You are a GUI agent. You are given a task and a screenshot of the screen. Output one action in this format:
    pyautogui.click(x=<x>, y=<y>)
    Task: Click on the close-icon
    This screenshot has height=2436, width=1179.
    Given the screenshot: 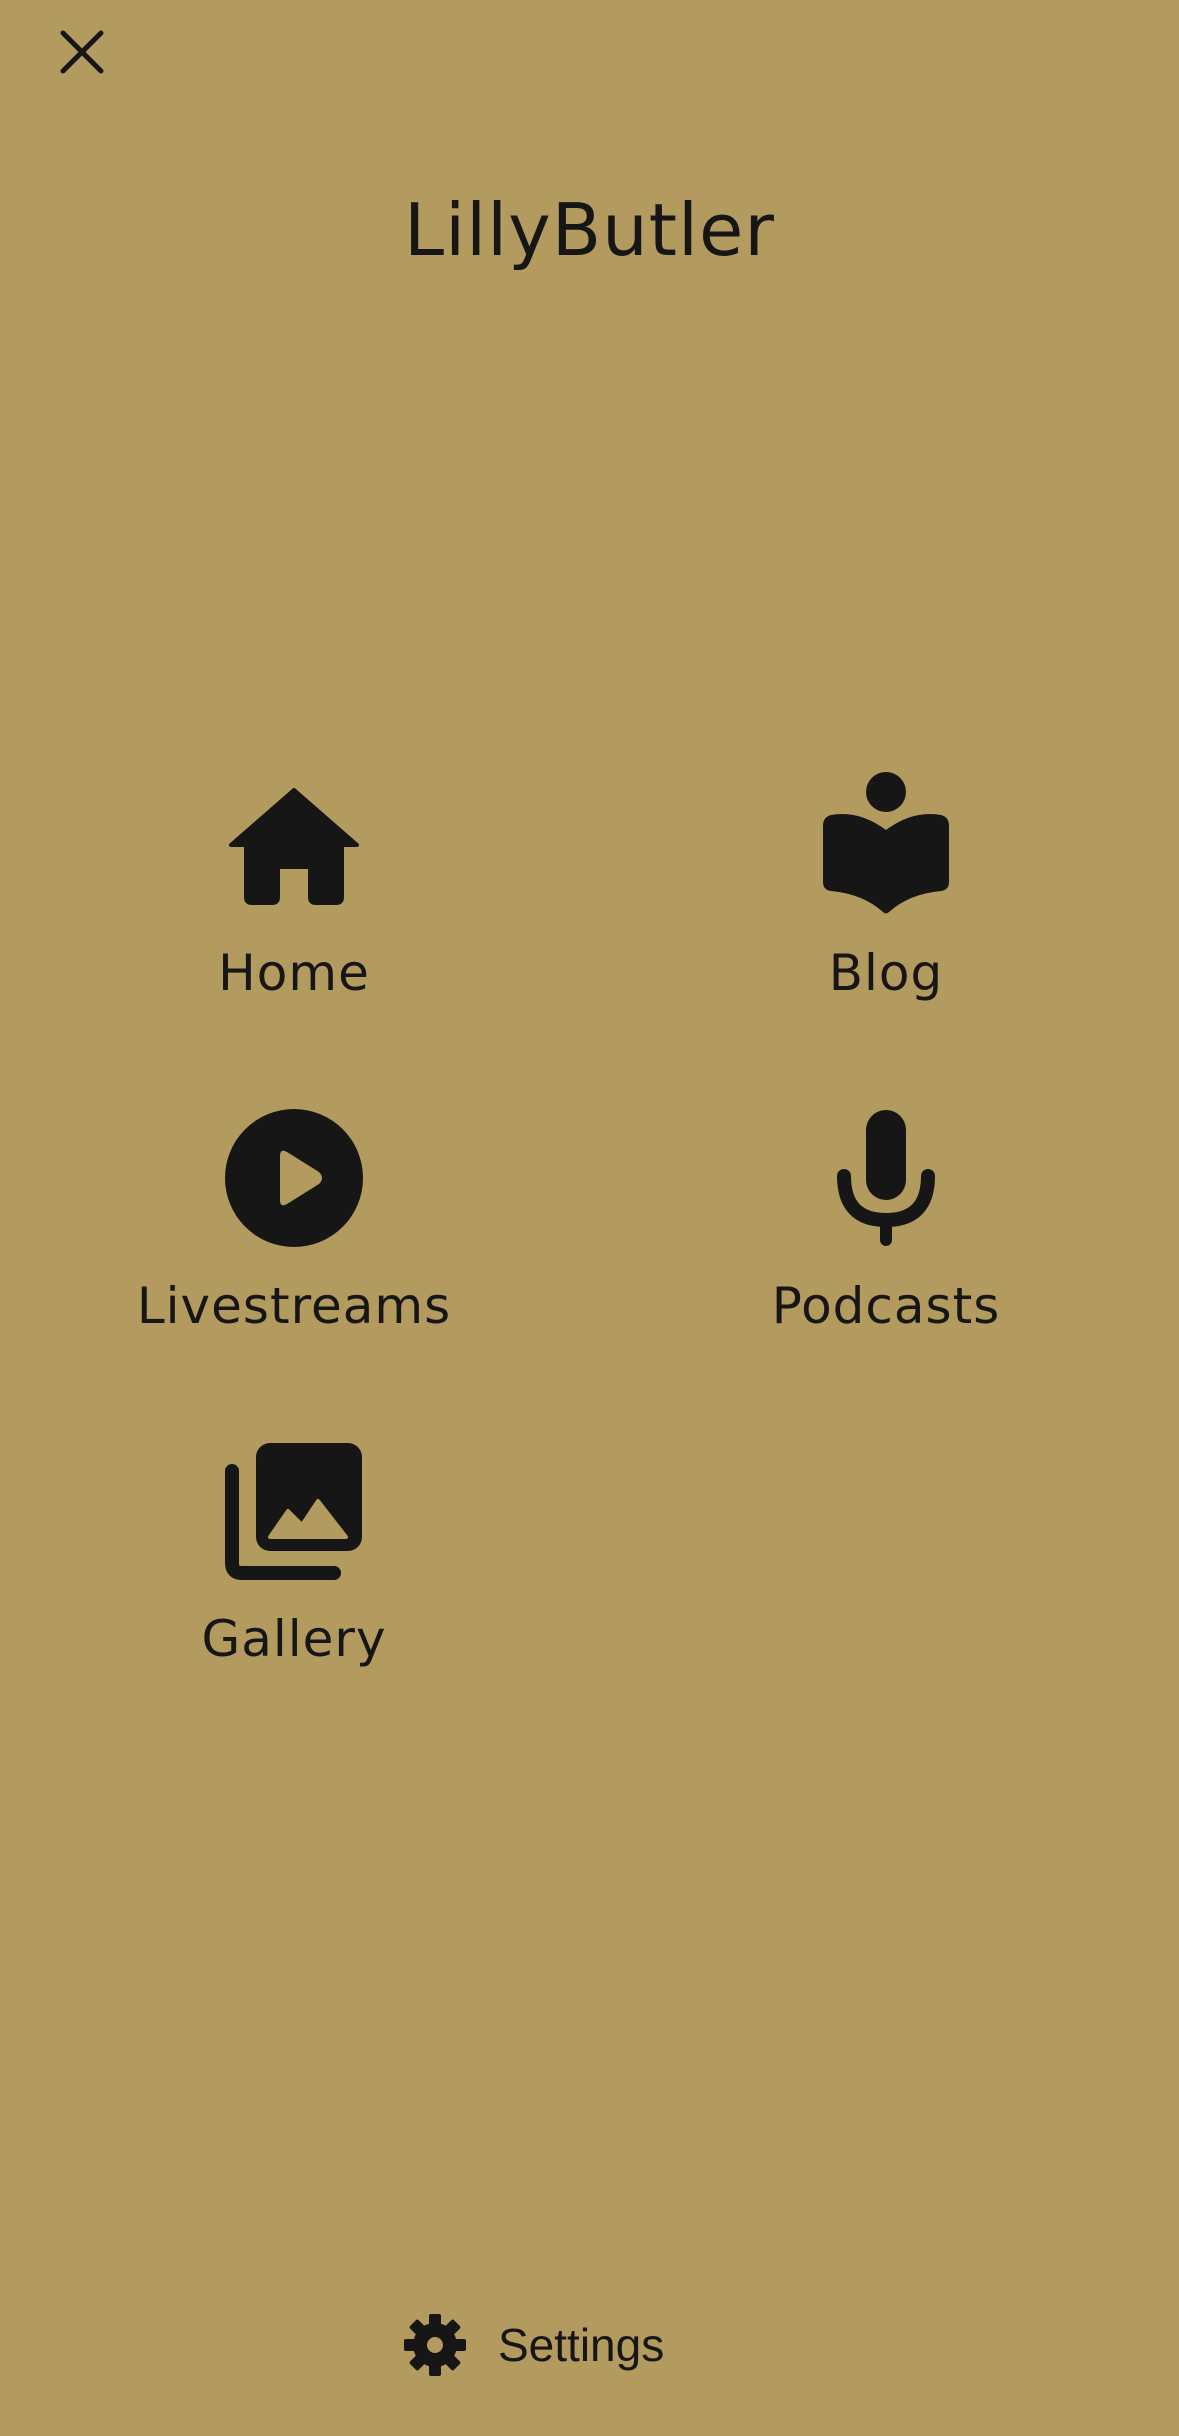 What is the action you would take?
    pyautogui.click(x=82, y=54)
    